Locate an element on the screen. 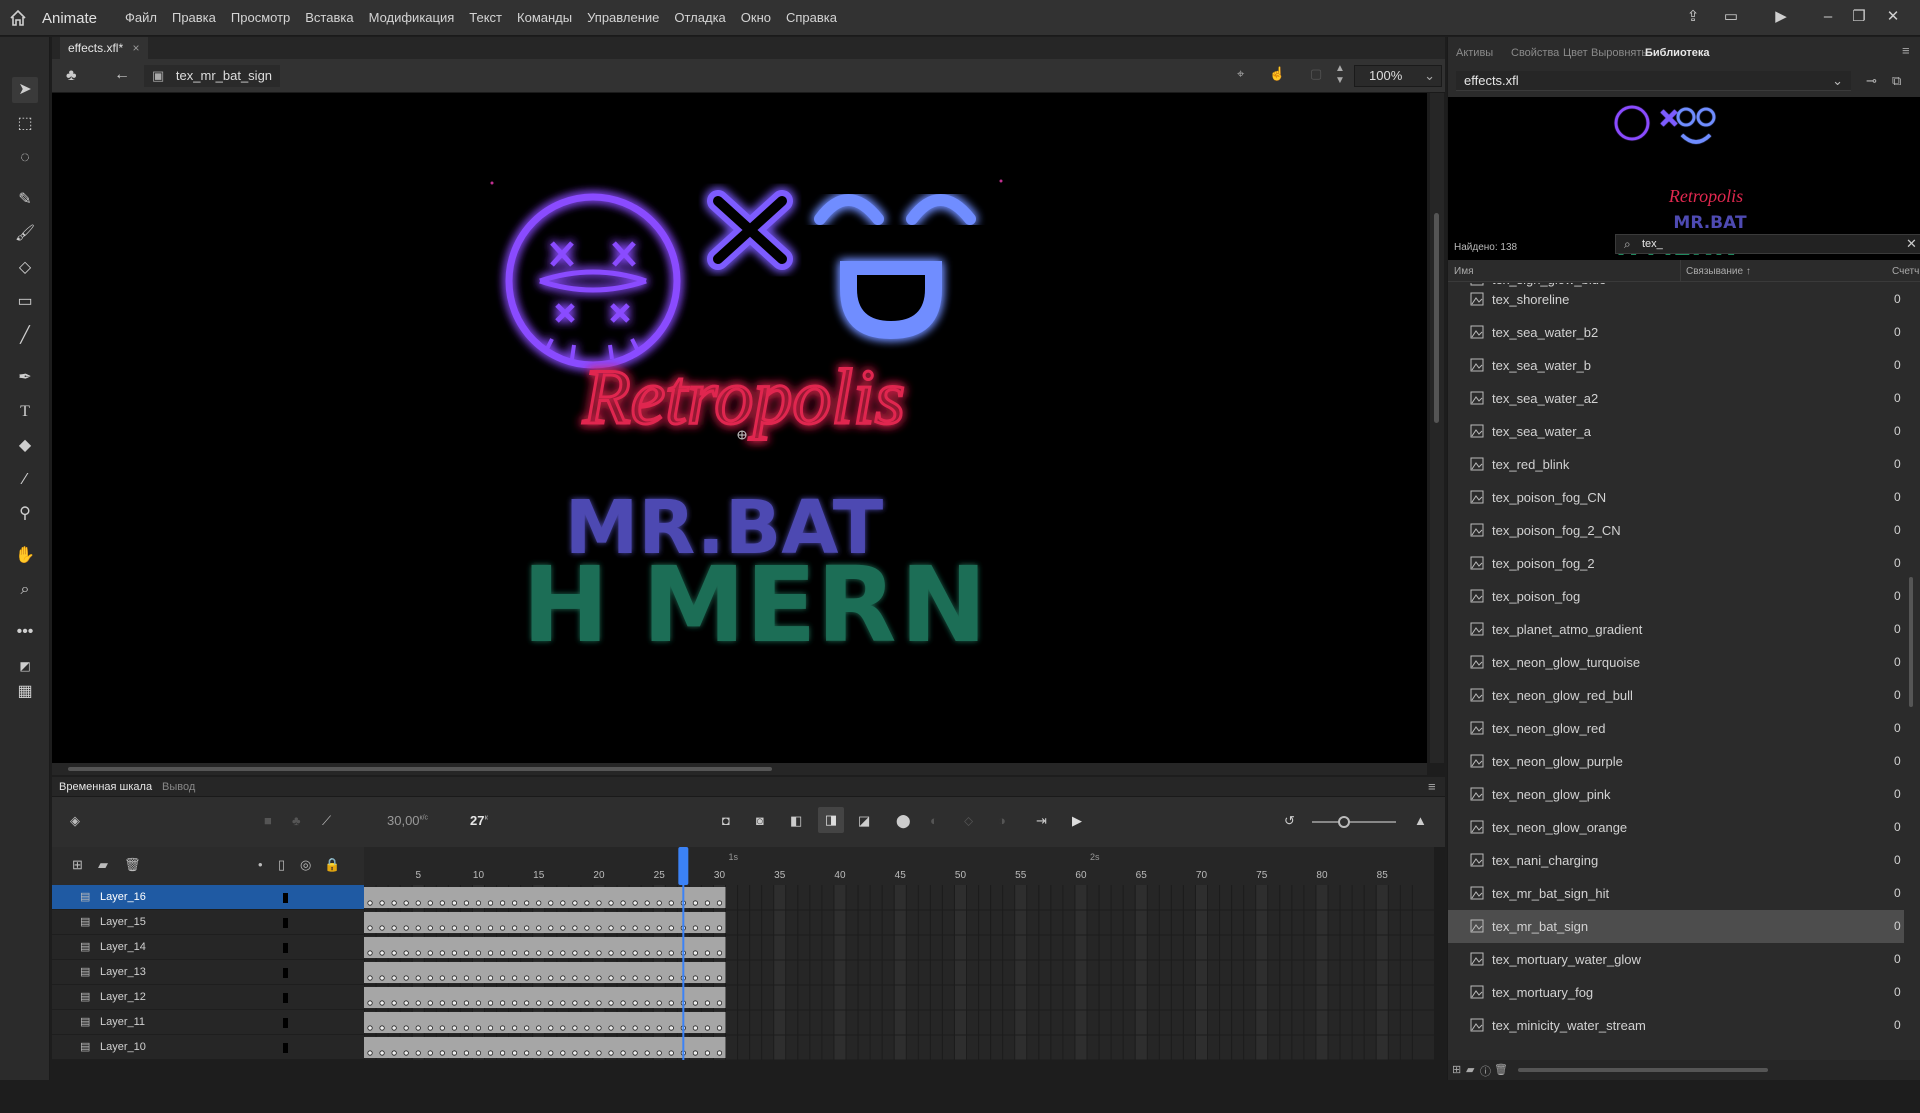 The image size is (1920, 1113). library-item: tex_neon_glow_orange 0 is located at coordinates (1676, 827).